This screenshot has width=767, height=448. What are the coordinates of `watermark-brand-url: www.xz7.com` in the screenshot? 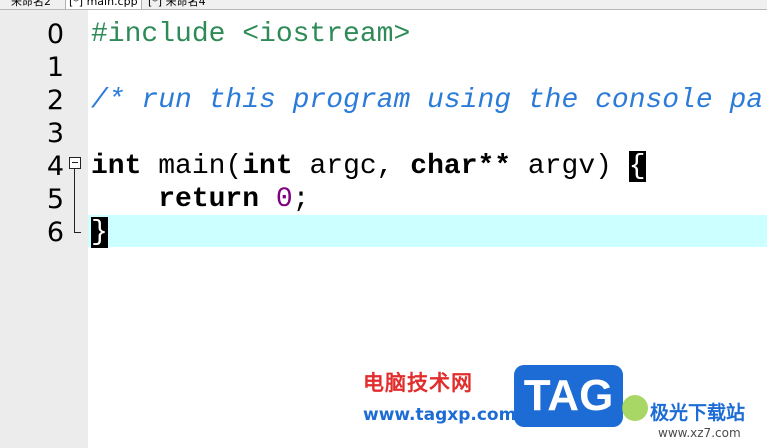 It's located at (699, 433).